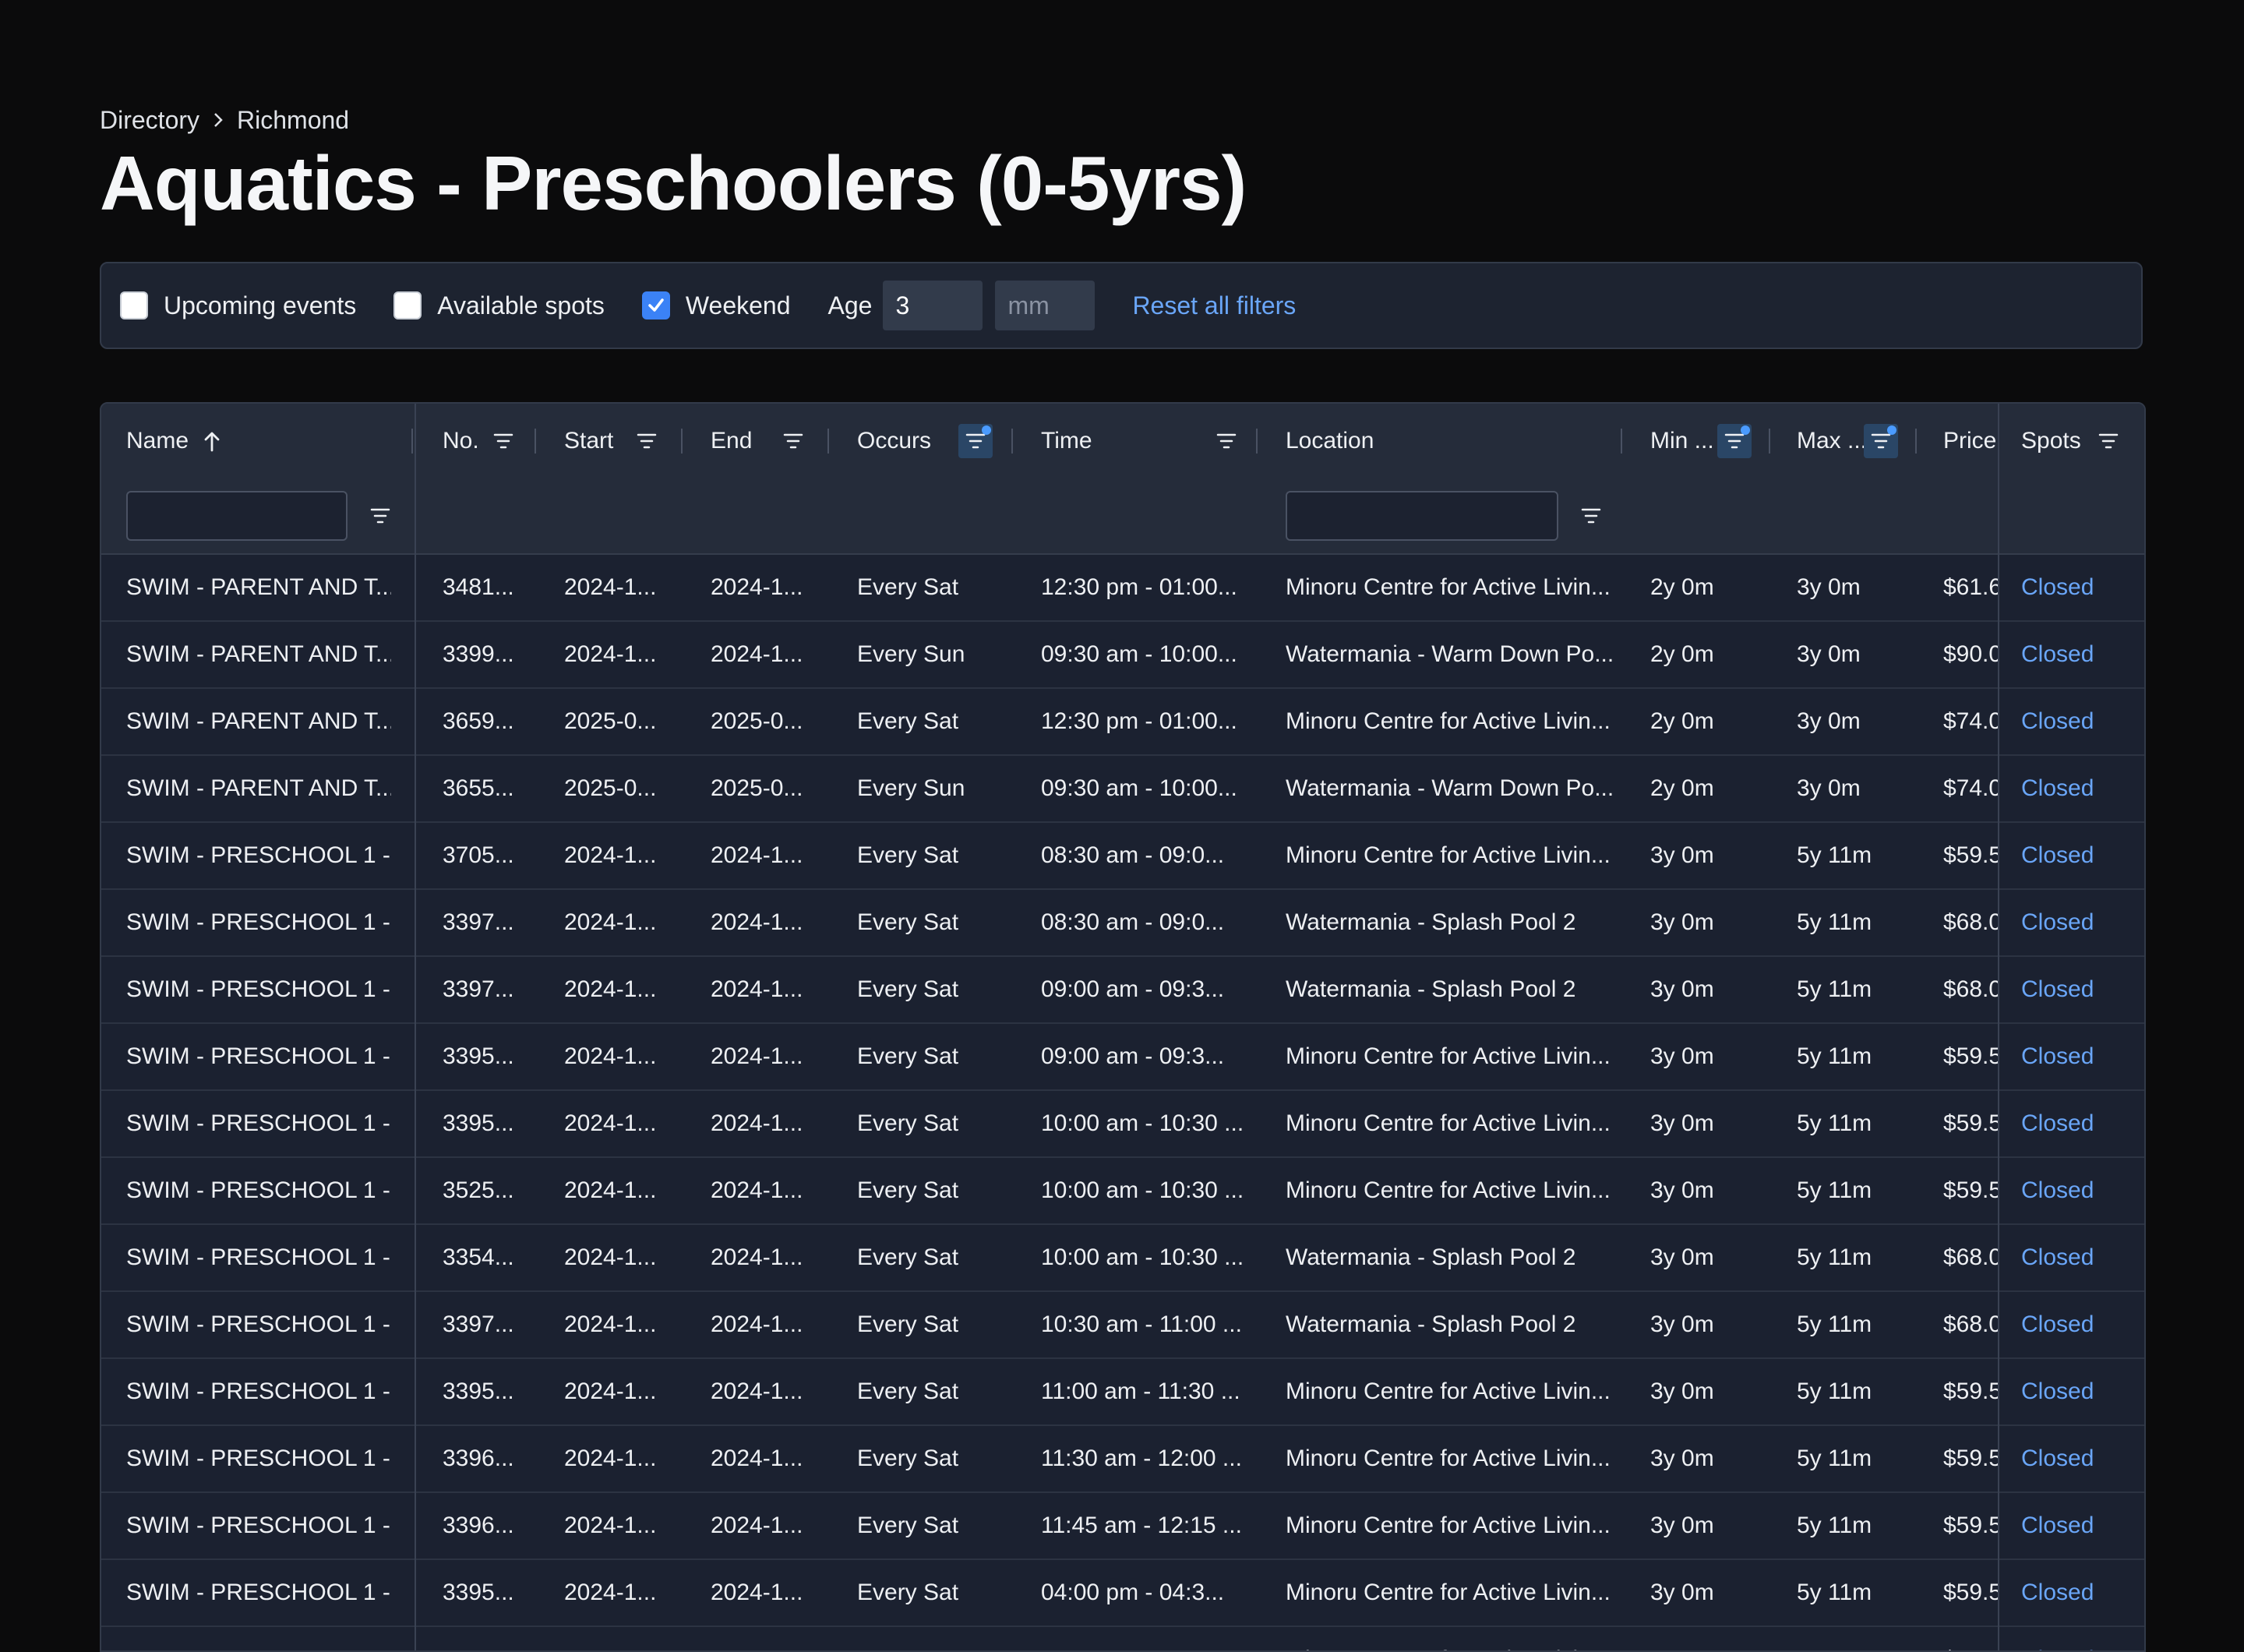 This screenshot has height=1652, width=2244. What do you see at coordinates (1045, 306) in the screenshot?
I see `age-months-input` at bounding box center [1045, 306].